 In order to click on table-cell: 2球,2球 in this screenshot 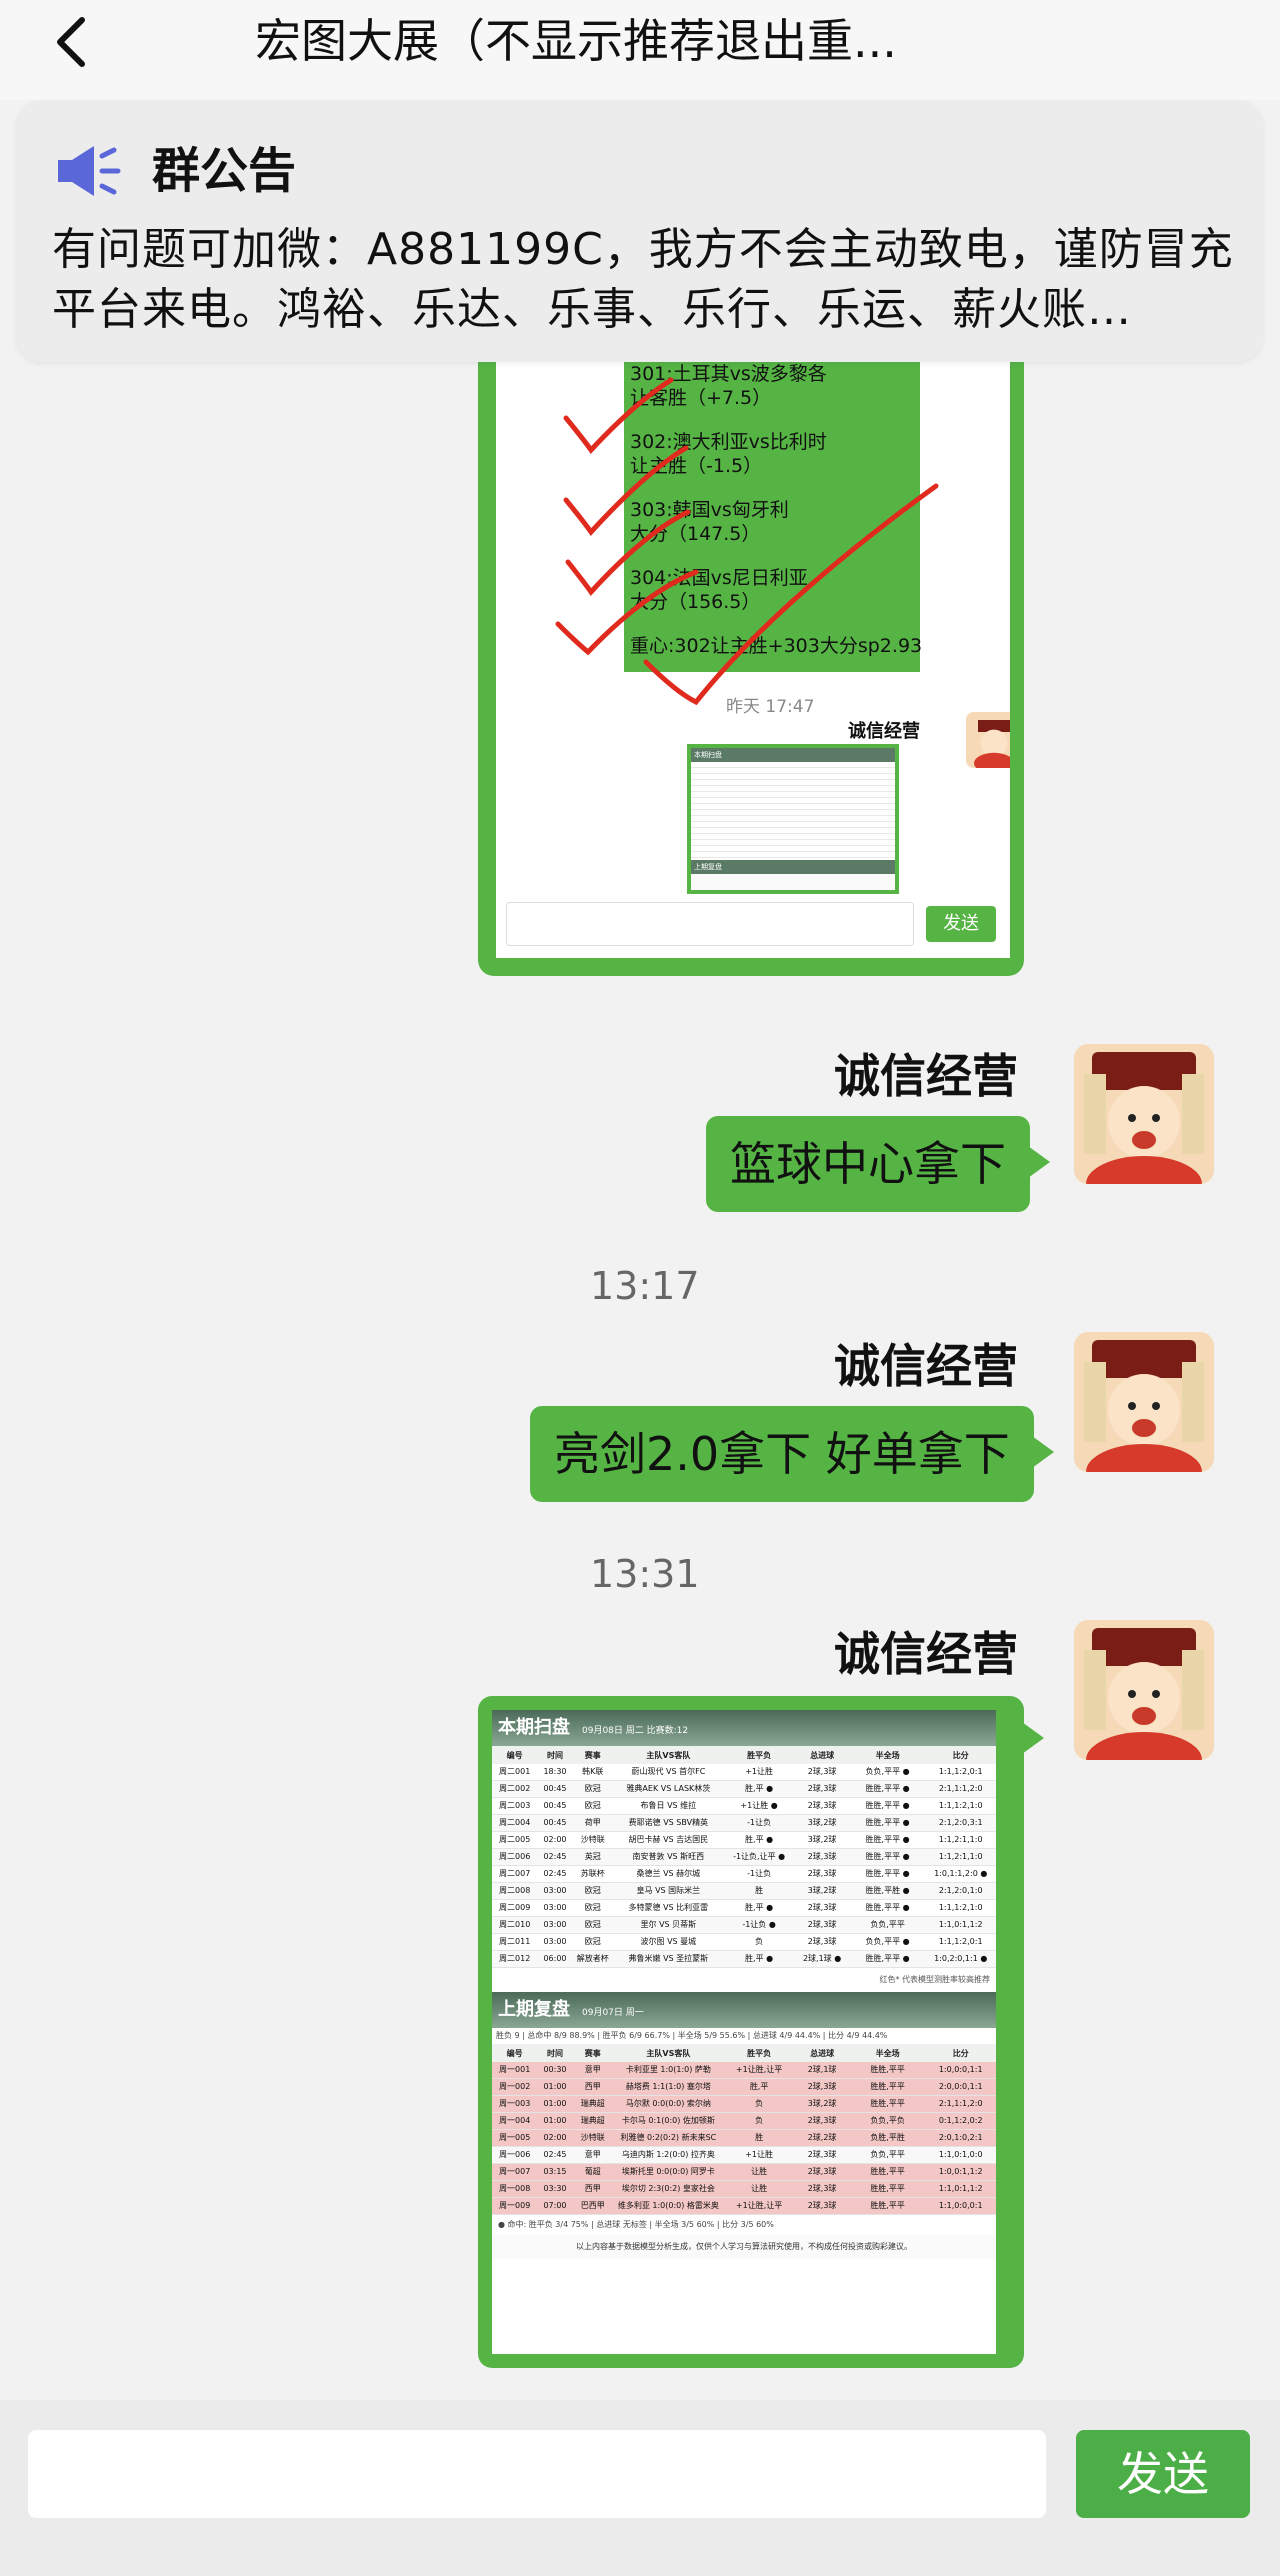, I will do `click(822, 2138)`.